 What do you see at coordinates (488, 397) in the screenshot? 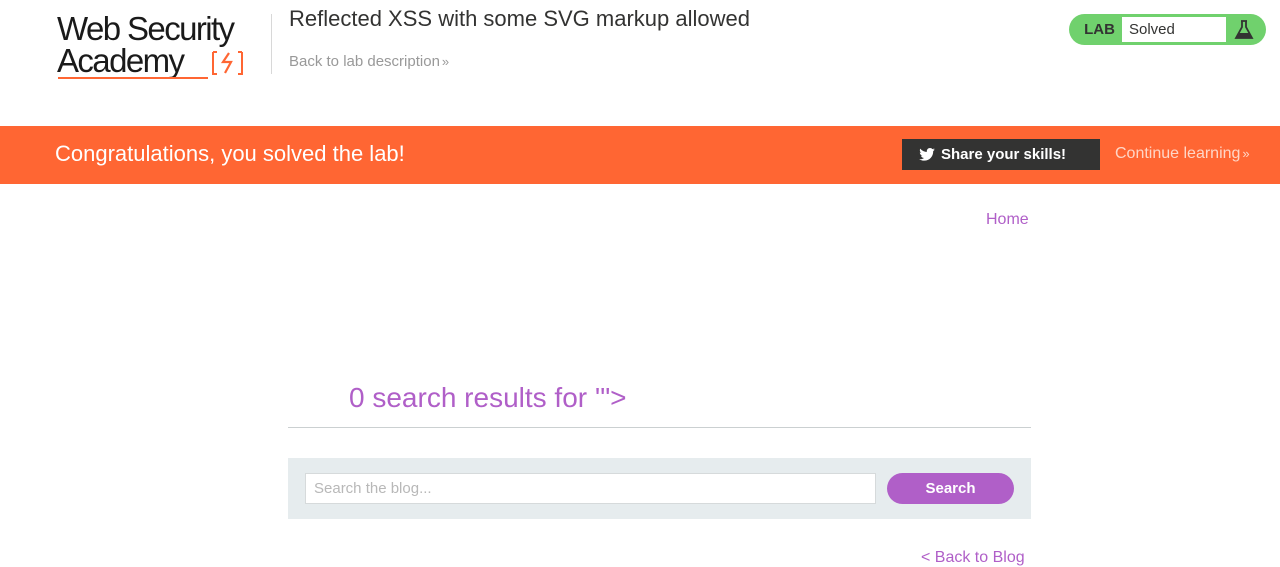
I see `search-results-heading: 0 search results for '">` at bounding box center [488, 397].